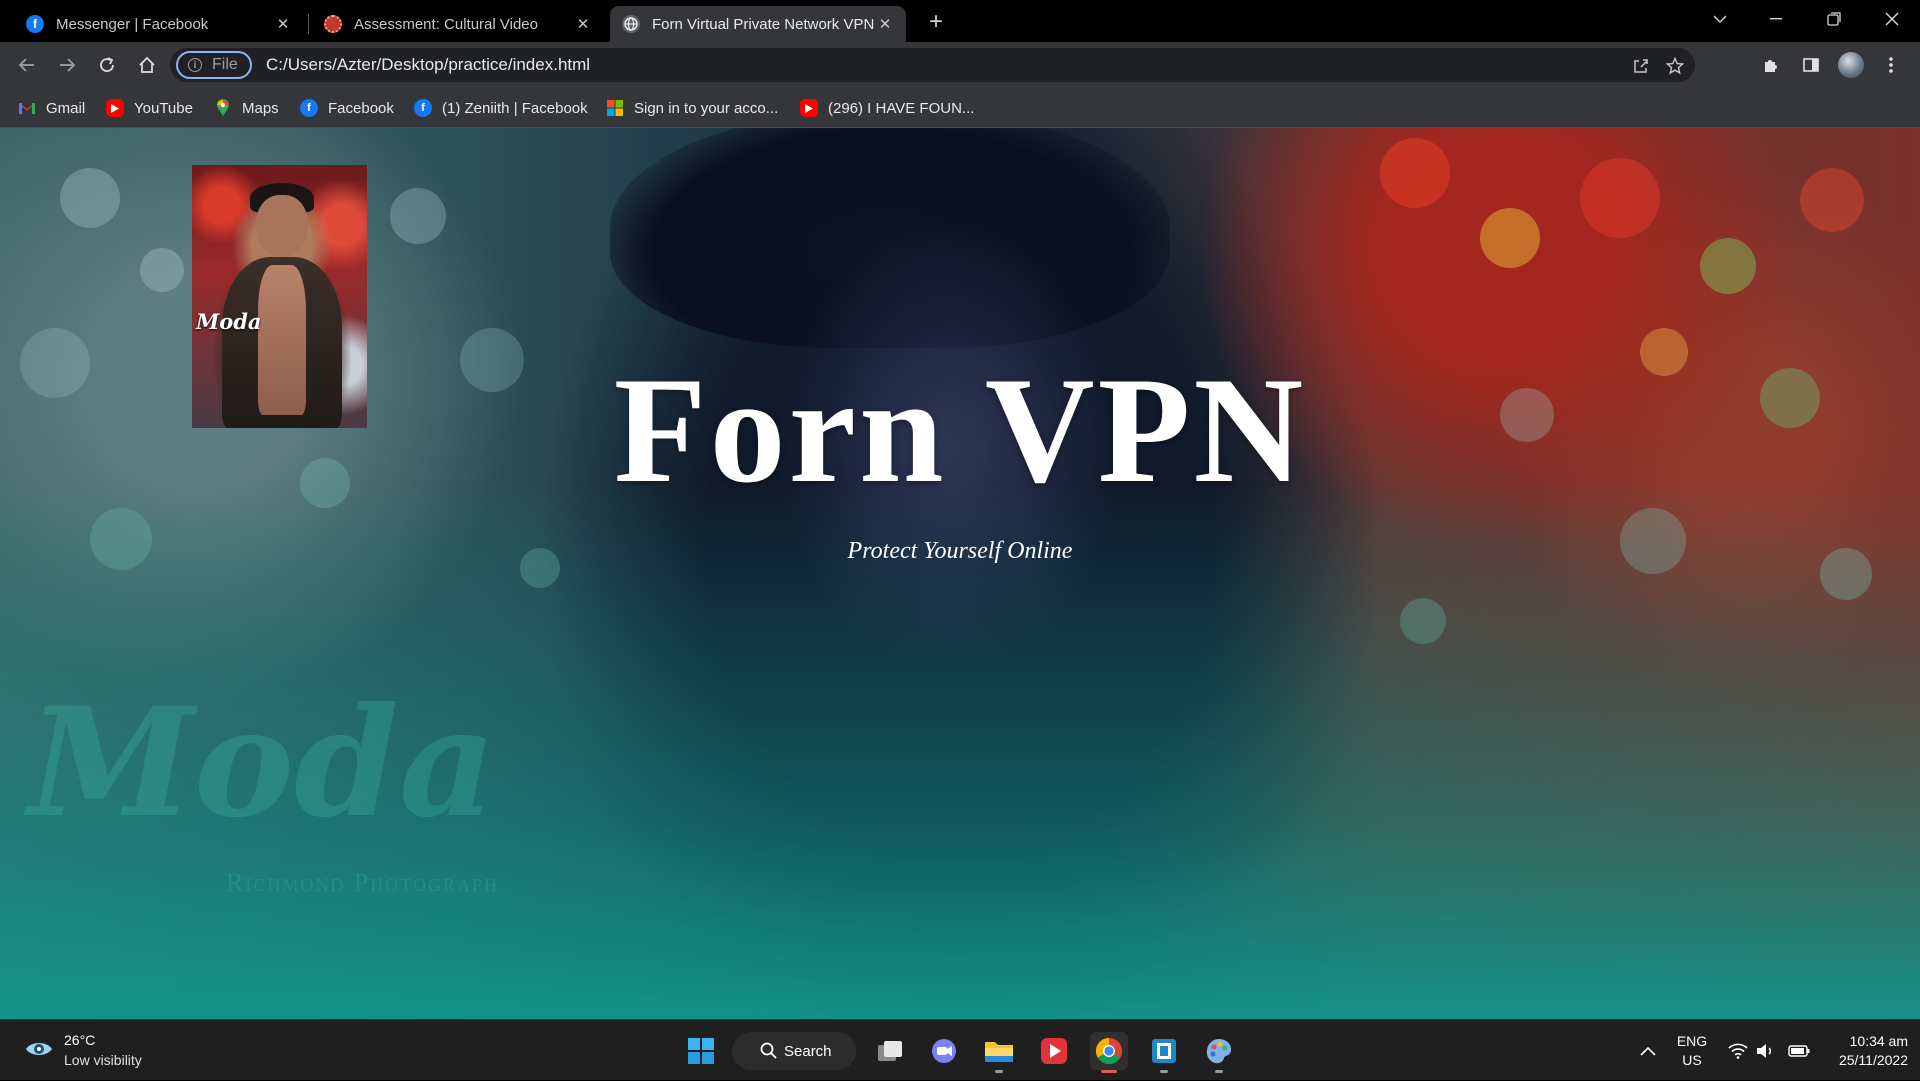  I want to click on restore-button, so click(1834, 19).